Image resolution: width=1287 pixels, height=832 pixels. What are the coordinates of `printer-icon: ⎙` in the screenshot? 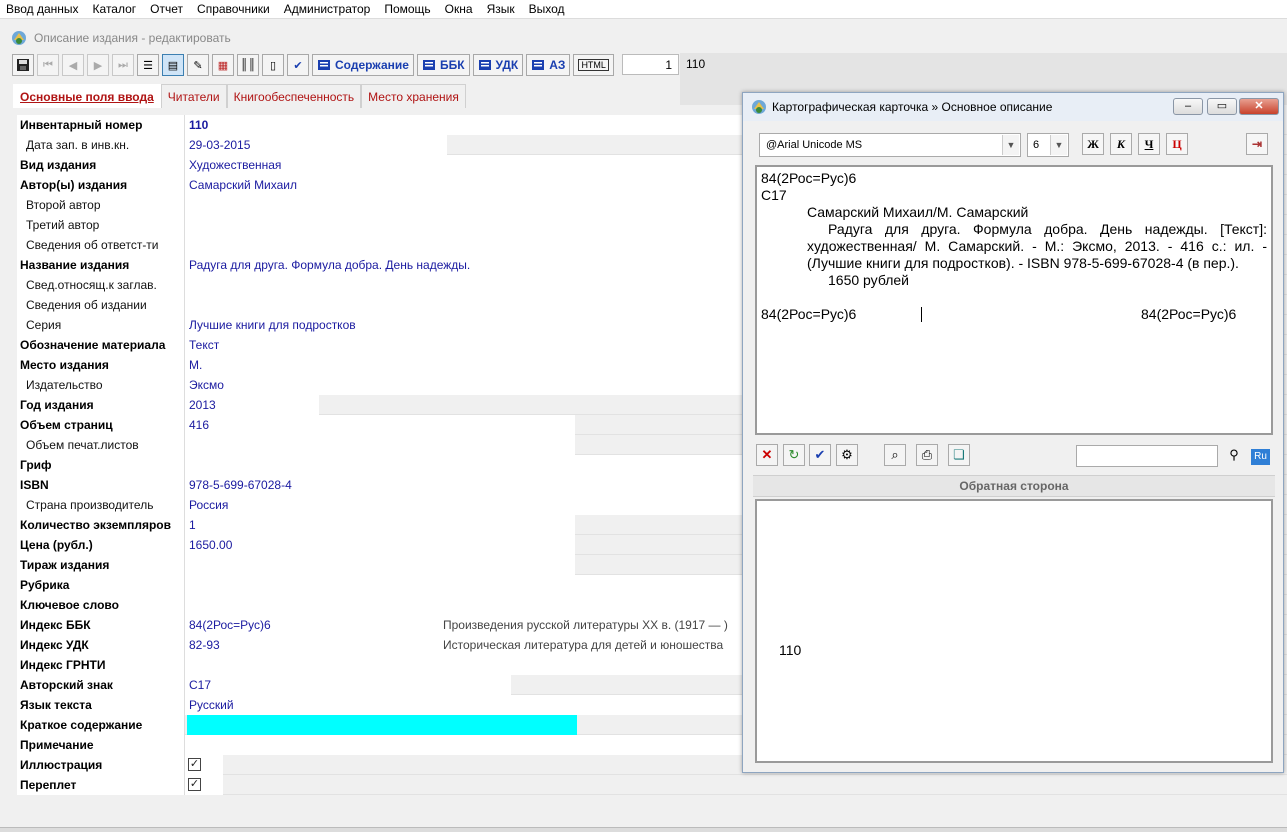 It's located at (927, 454).